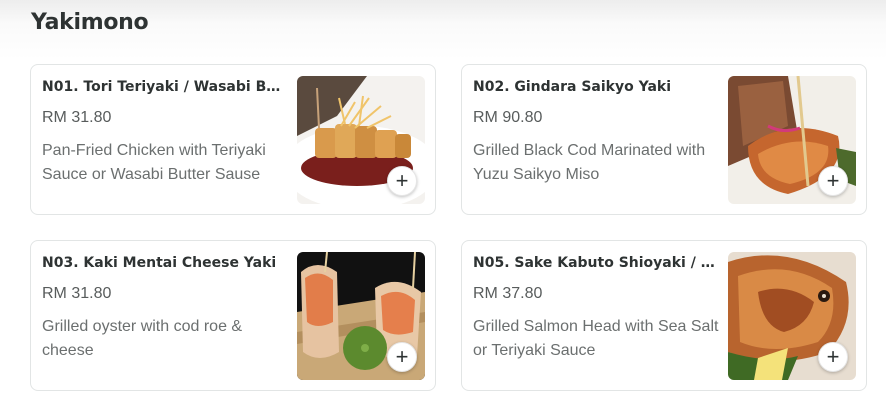 The width and height of the screenshot is (886, 413). Describe the element at coordinates (595, 263) in the screenshot. I see `item-name: N05. Sake Kabuto Shioyaki / Teriyaki` at that location.